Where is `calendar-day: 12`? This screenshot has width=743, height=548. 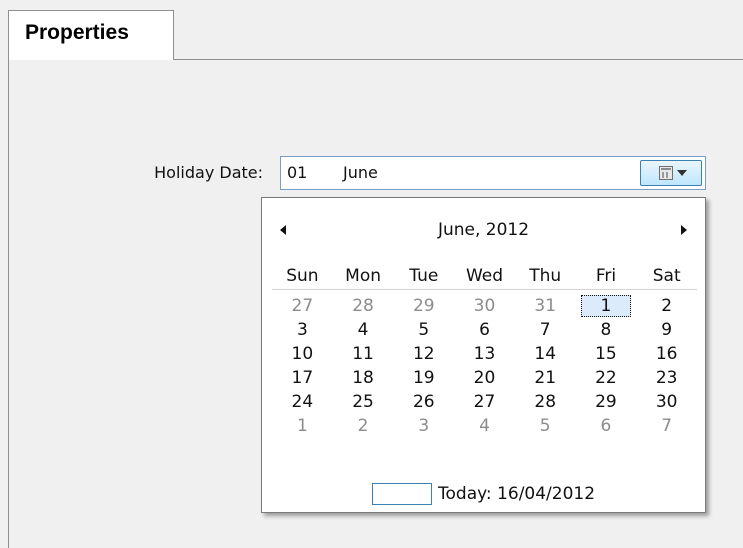
calendar-day: 12 is located at coordinates (423, 354).